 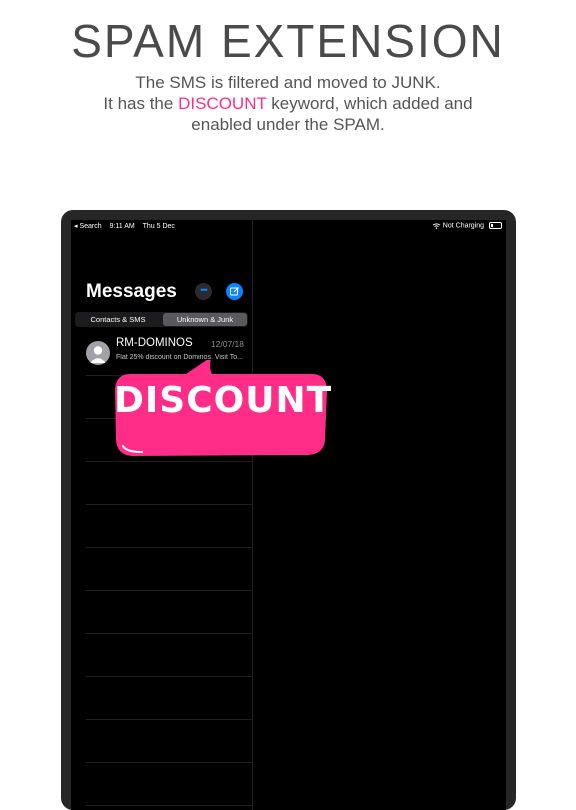 What do you see at coordinates (463, 226) in the screenshot?
I see `battery-status-label: Not Charging` at bounding box center [463, 226].